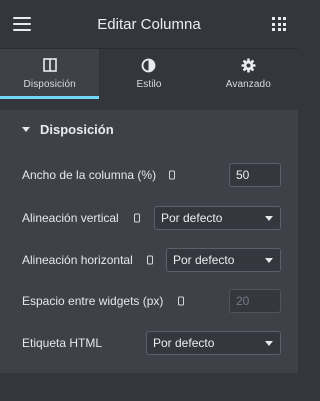  What do you see at coordinates (248, 65) in the screenshot?
I see `gear-icon` at bounding box center [248, 65].